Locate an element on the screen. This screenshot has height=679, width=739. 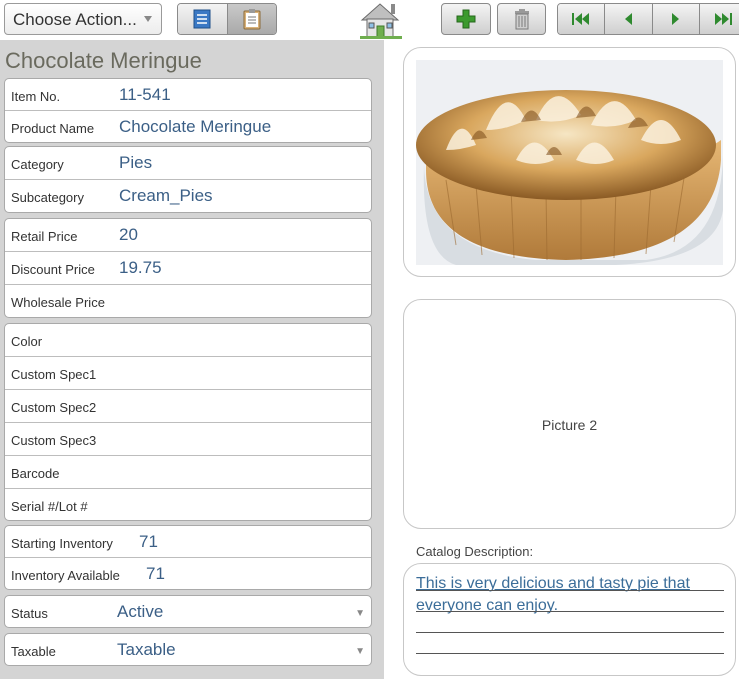
starting-inventory-row: Starting Inventory 71 is located at coordinates (188, 542).